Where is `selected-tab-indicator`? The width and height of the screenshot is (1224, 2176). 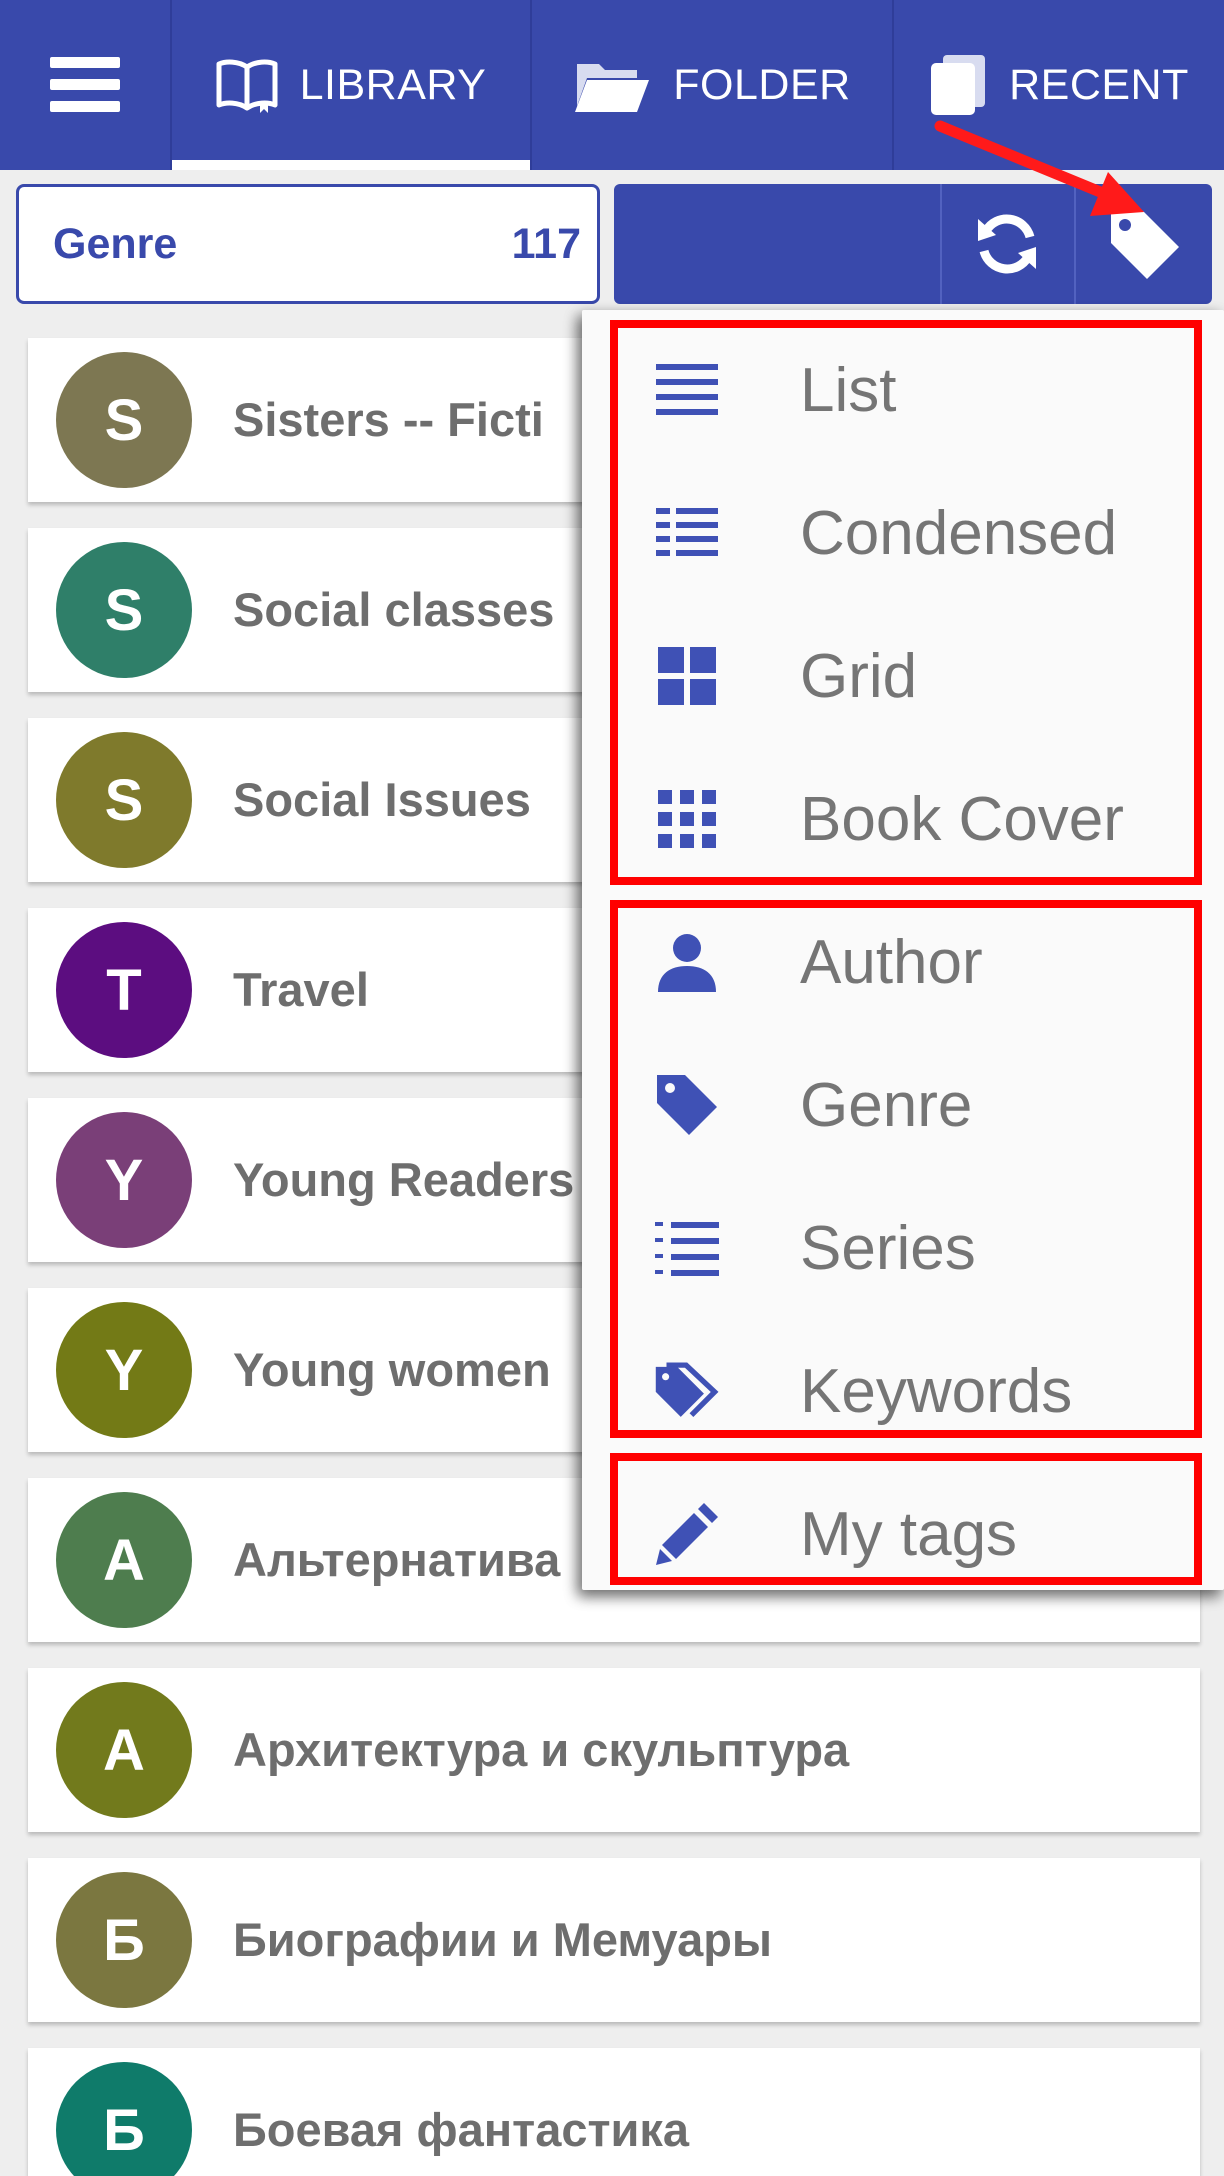
selected-tab-indicator is located at coordinates (351, 165).